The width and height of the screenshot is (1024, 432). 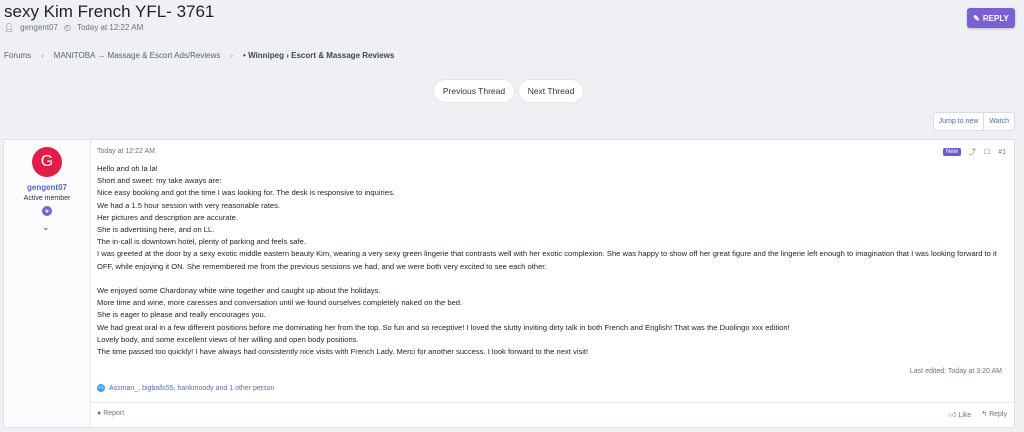 I want to click on bookmark-icon: ☐, so click(x=987, y=152).